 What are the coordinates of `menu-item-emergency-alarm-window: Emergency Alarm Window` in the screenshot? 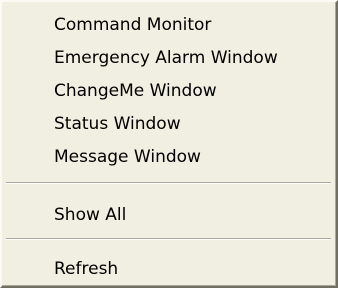 It's located at (168, 58).